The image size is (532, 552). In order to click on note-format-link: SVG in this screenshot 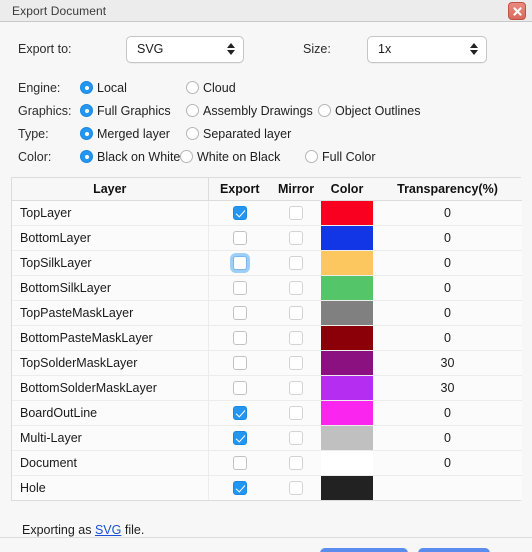, I will do `click(108, 530)`.